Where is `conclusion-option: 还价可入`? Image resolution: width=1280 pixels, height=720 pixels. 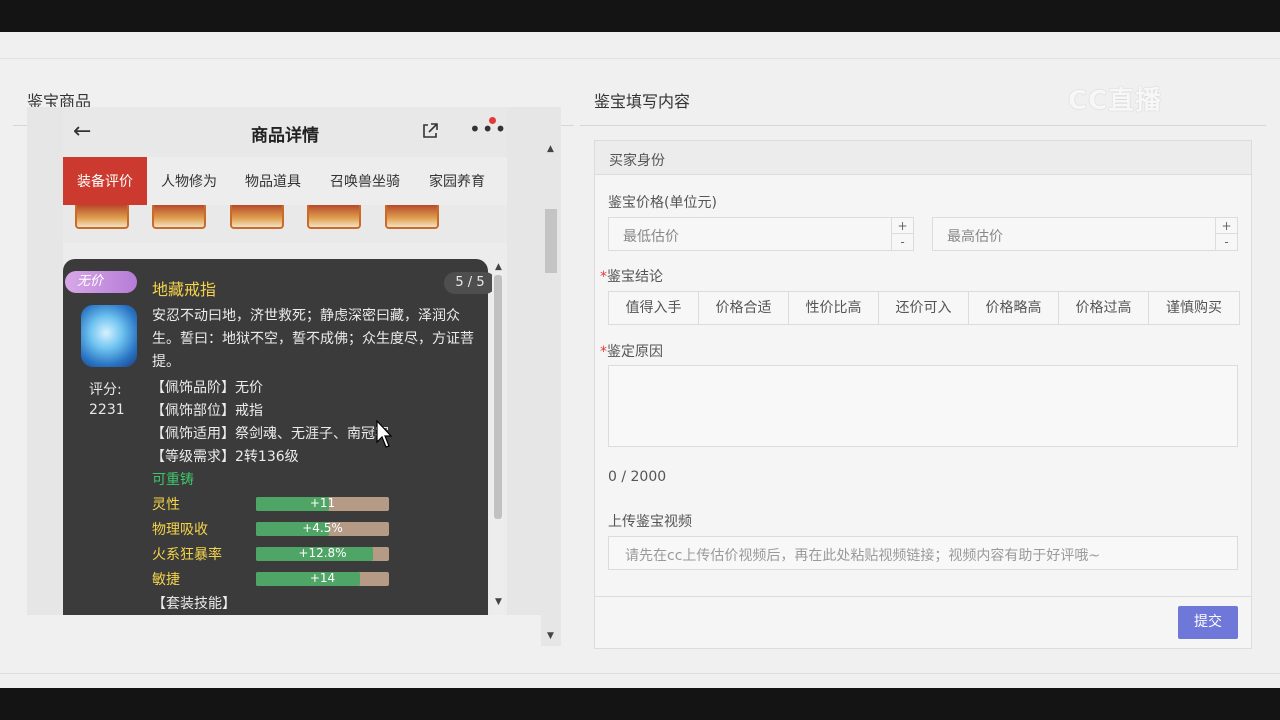 conclusion-option: 还价可入 is located at coordinates (924, 308).